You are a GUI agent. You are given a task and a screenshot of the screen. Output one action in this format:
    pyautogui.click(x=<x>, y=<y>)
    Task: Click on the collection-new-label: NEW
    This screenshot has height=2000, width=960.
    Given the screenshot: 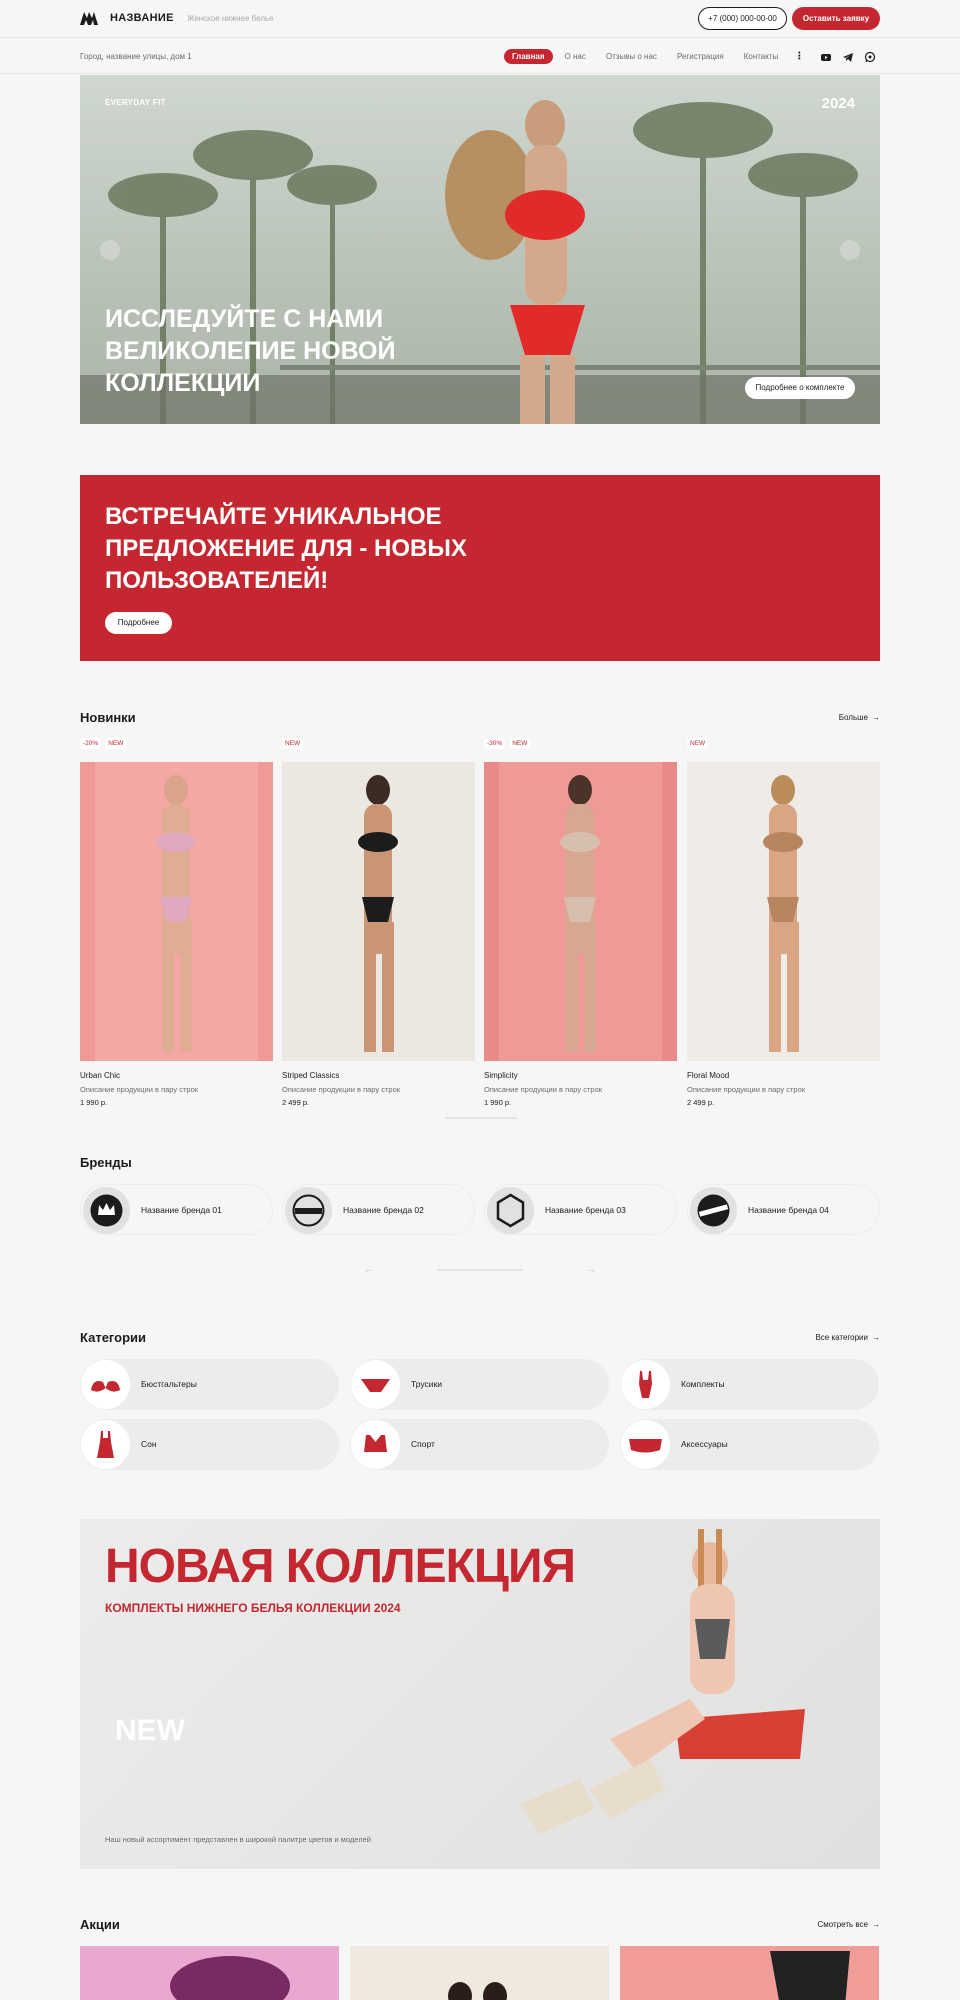 What is the action you would take?
    pyautogui.click(x=150, y=1730)
    